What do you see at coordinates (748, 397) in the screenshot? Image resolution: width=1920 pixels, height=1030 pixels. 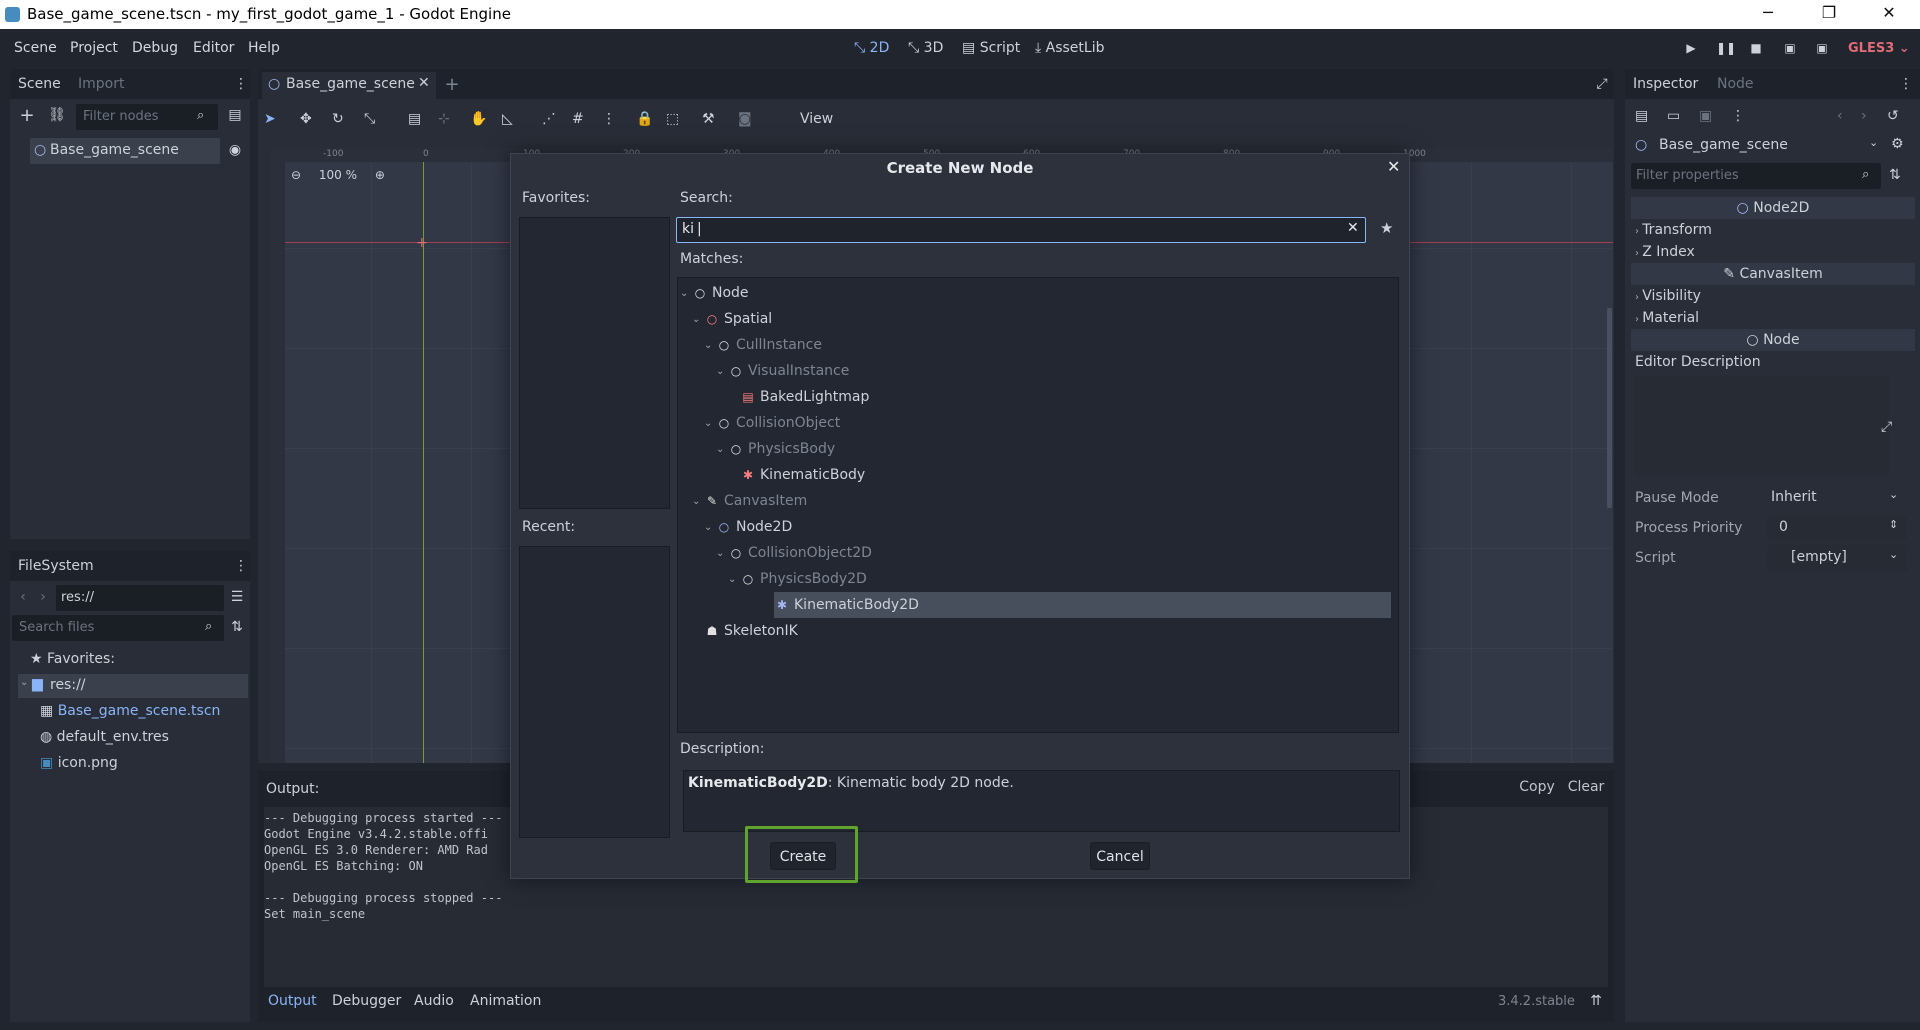 I see `node-type-icon: ▤` at bounding box center [748, 397].